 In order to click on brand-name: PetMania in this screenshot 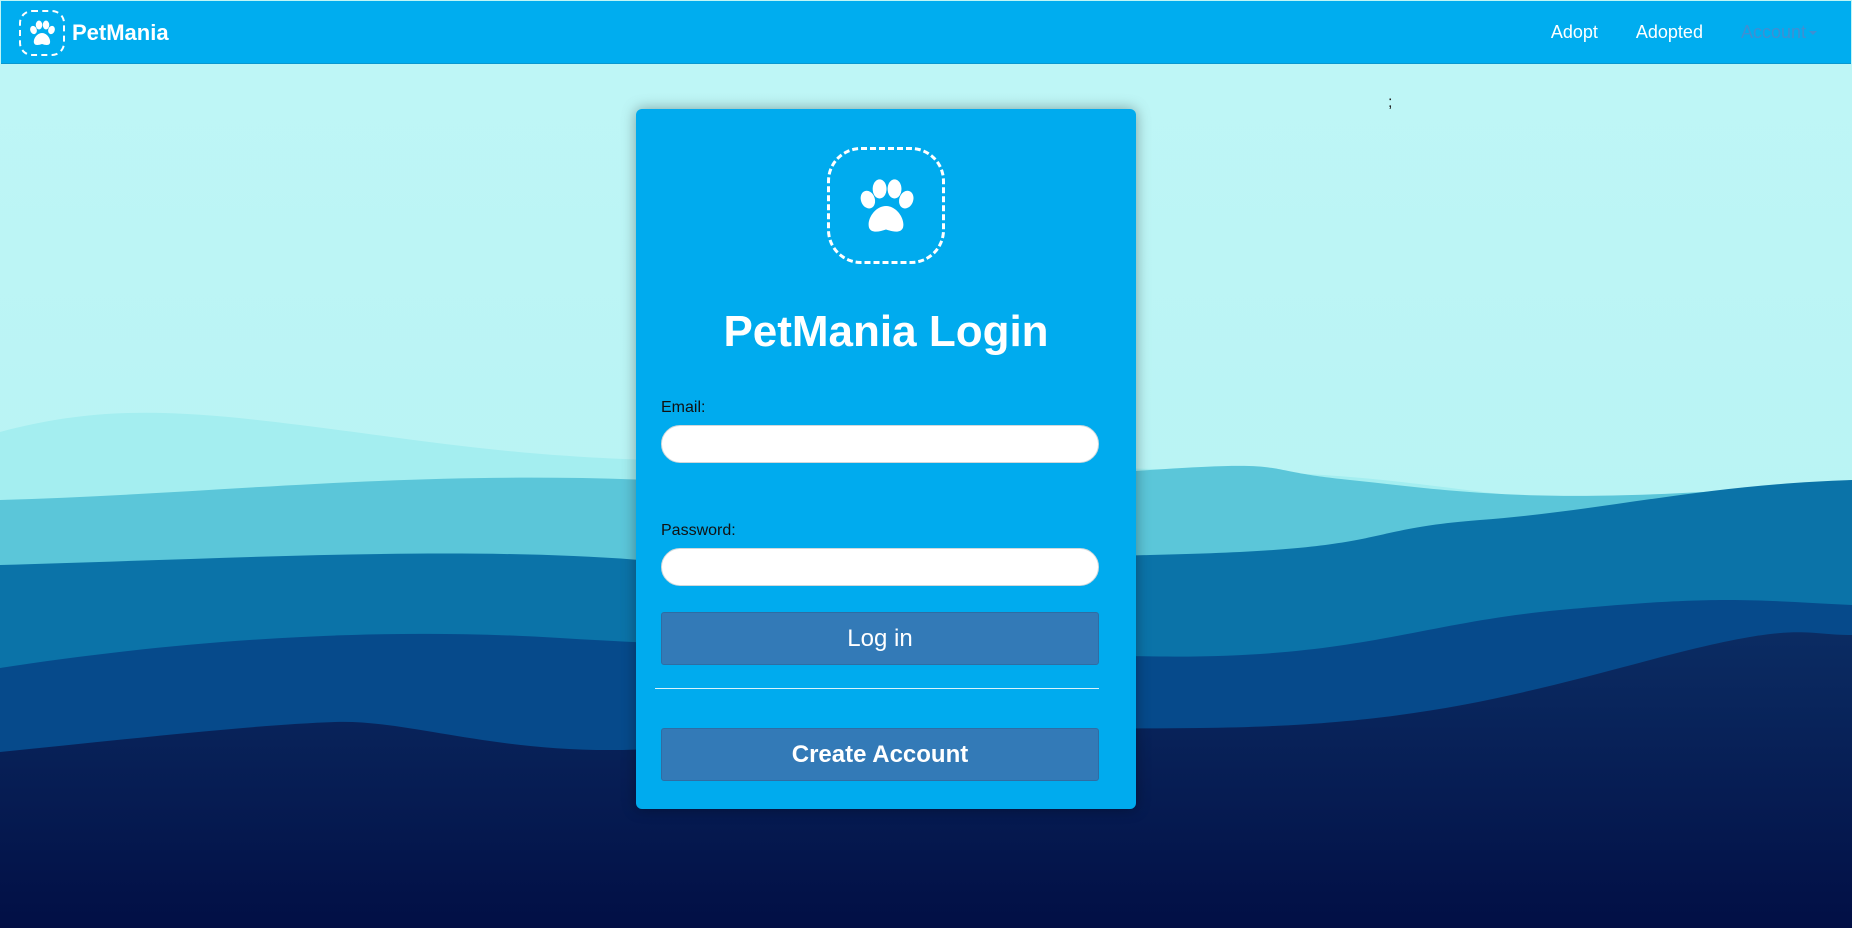, I will do `click(120, 33)`.